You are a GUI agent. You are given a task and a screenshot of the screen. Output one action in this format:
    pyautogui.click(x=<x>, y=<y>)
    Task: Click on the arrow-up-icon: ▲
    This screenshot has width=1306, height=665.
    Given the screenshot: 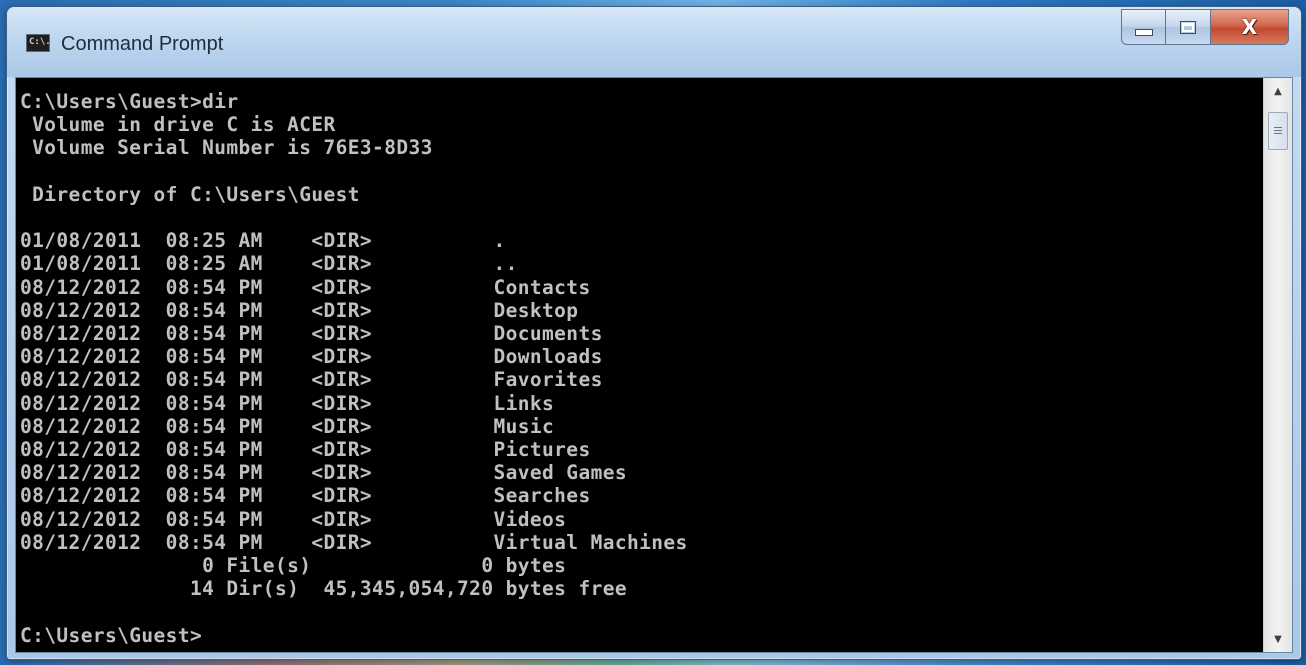 What is the action you would take?
    pyautogui.click(x=1278, y=91)
    